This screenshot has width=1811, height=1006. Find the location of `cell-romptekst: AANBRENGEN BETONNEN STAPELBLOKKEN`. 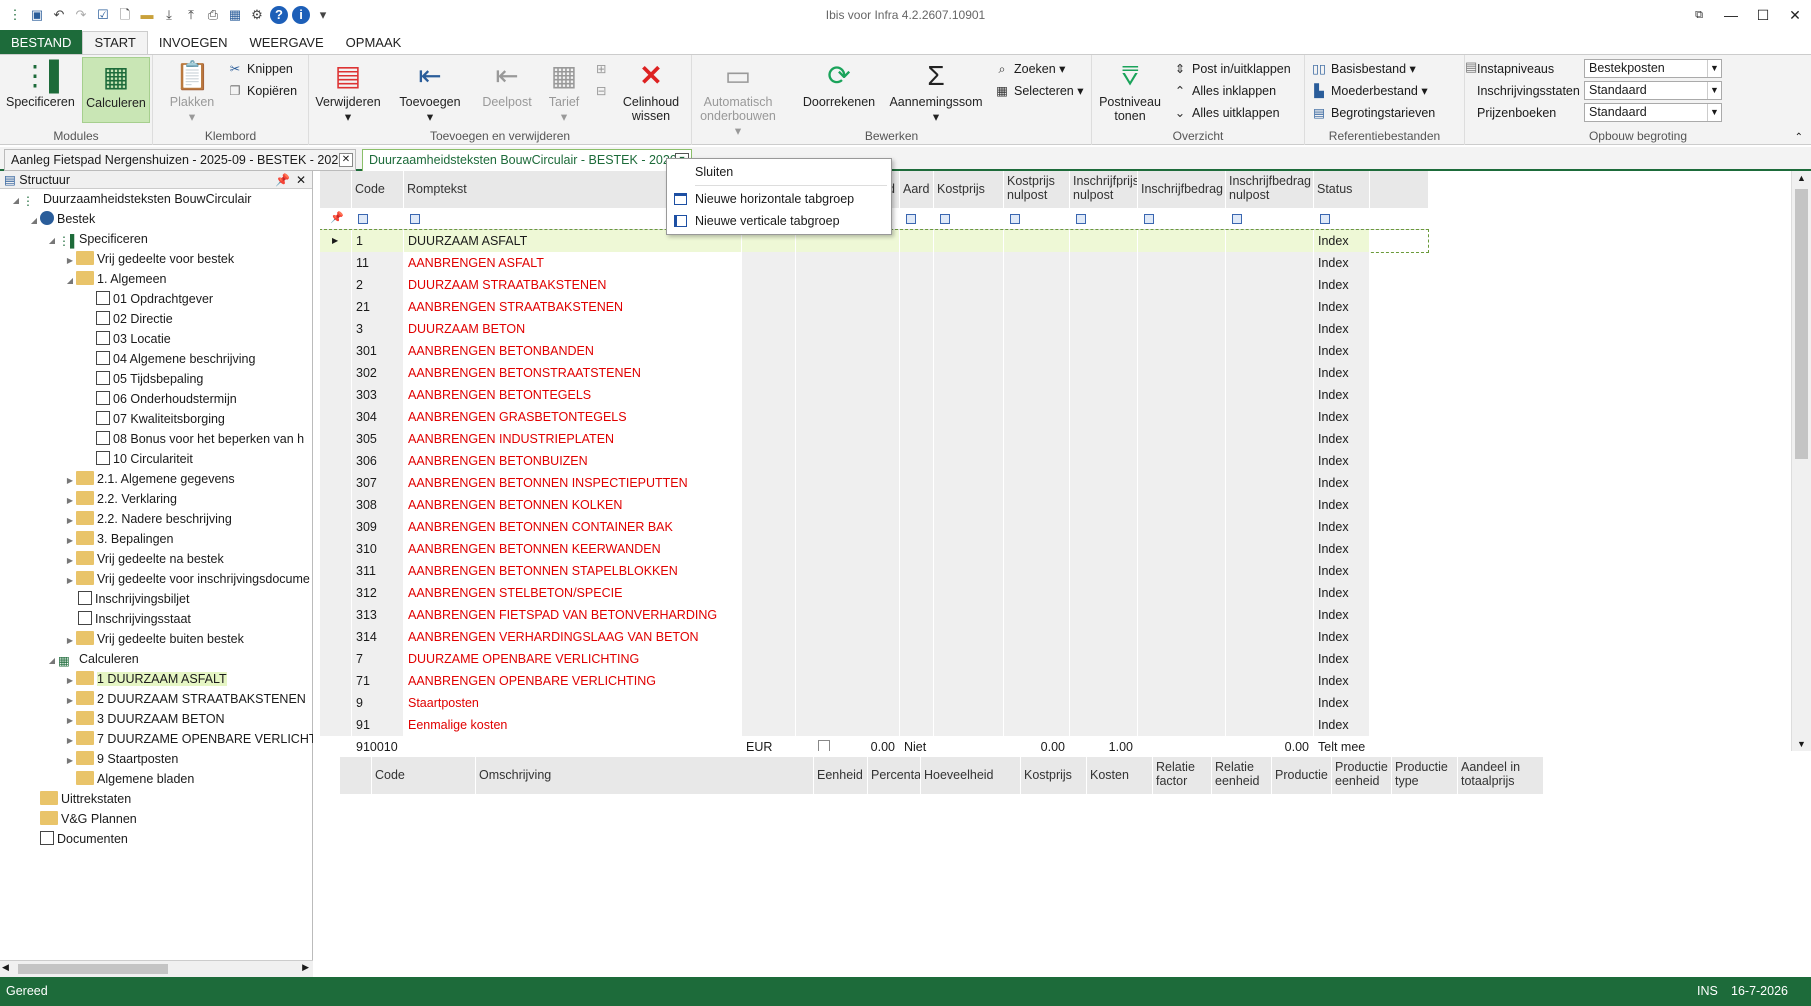

cell-romptekst: AANBRENGEN BETONNEN STAPELBLOKKEN is located at coordinates (573, 571).